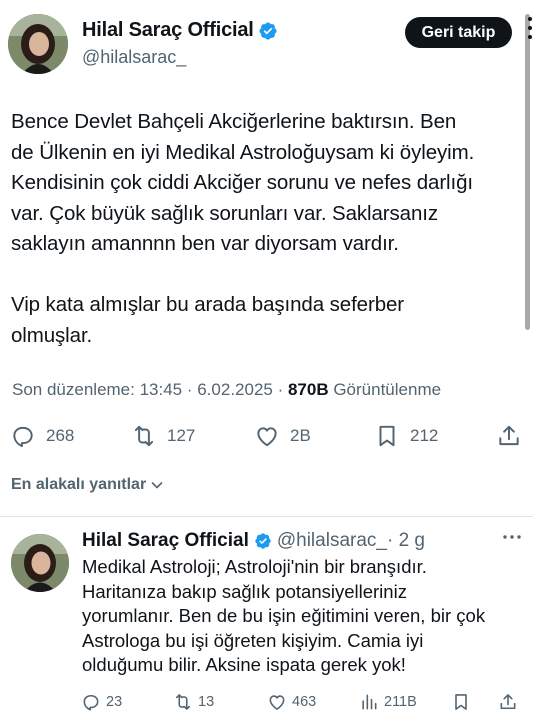  What do you see at coordinates (38, 44) in the screenshot?
I see `author-avatar` at bounding box center [38, 44].